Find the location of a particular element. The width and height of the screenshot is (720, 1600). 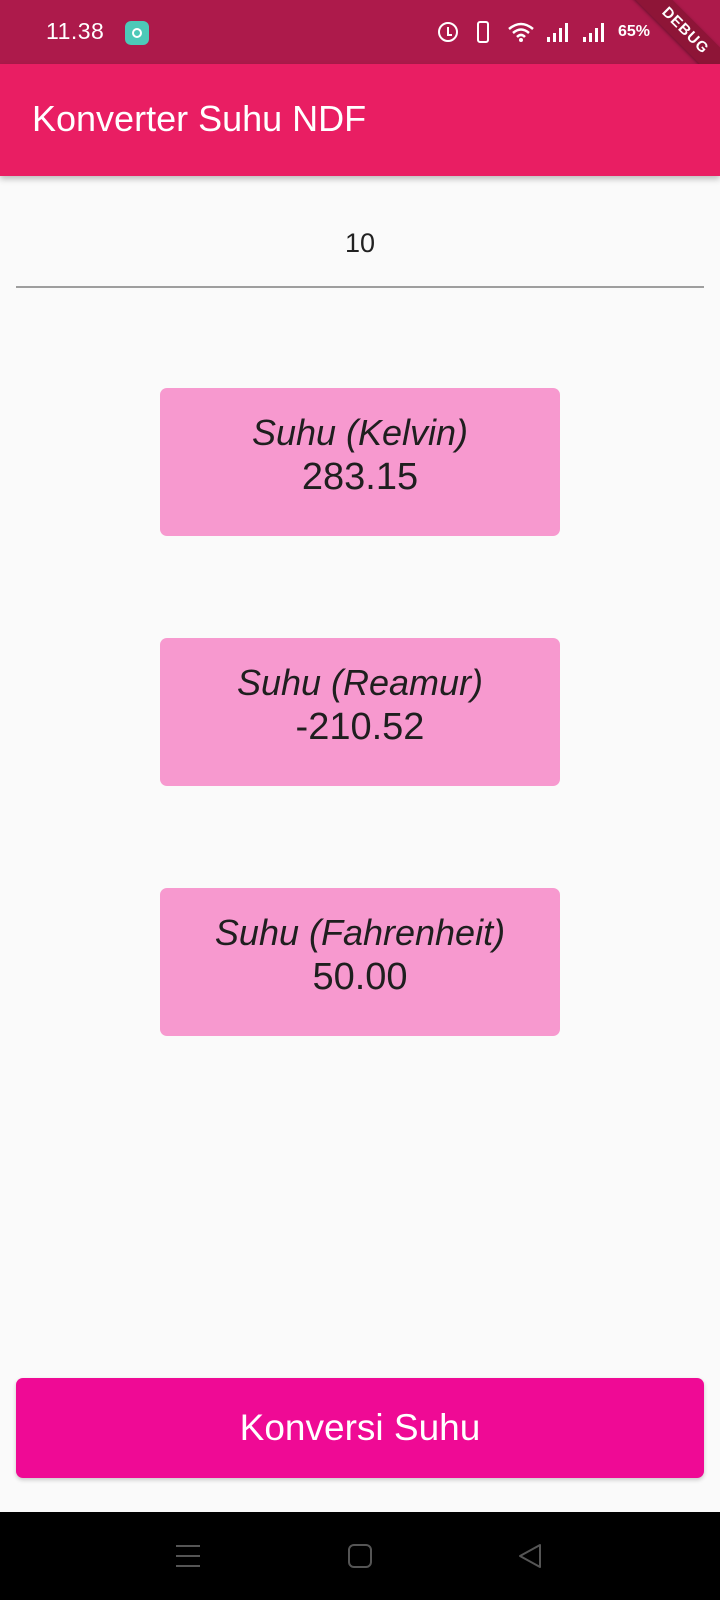

fahrenheit-result-card: Suhu (Fahrenheit) 50.00 is located at coordinates (360, 962).